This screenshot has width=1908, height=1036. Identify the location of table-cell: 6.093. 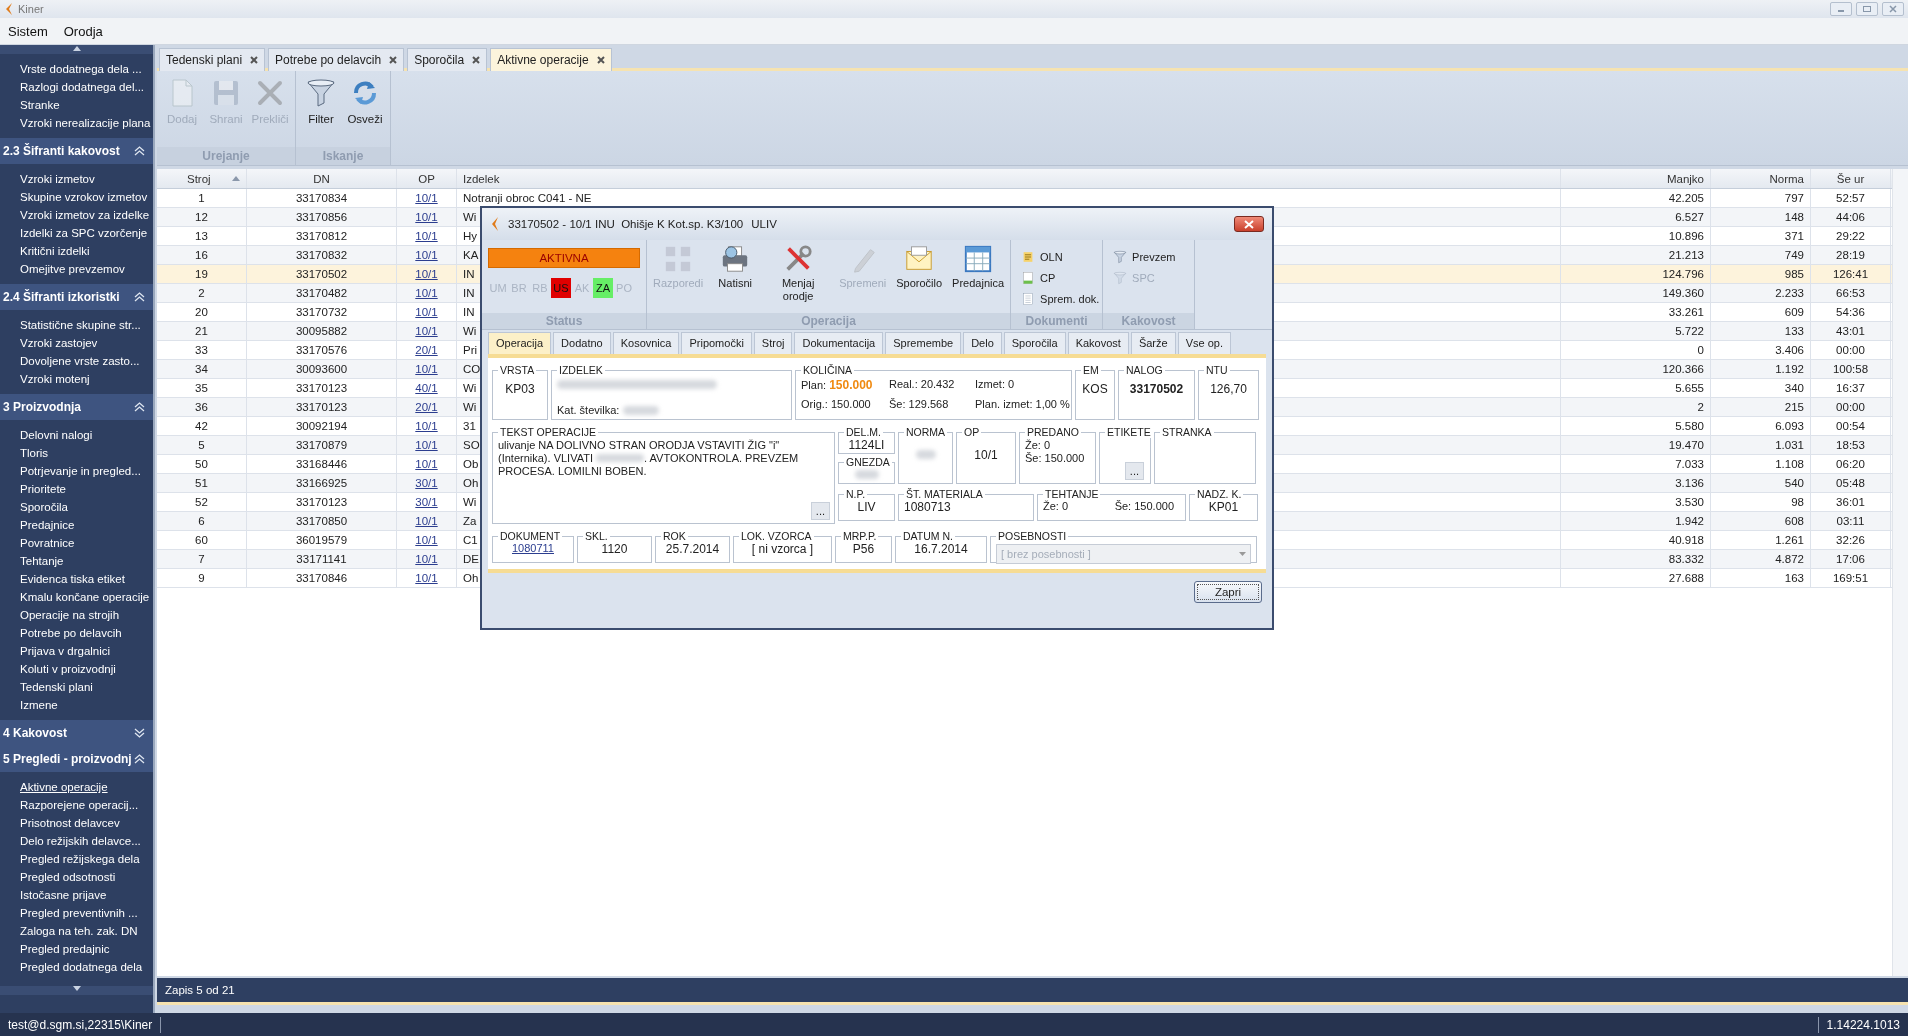
(1761, 426).